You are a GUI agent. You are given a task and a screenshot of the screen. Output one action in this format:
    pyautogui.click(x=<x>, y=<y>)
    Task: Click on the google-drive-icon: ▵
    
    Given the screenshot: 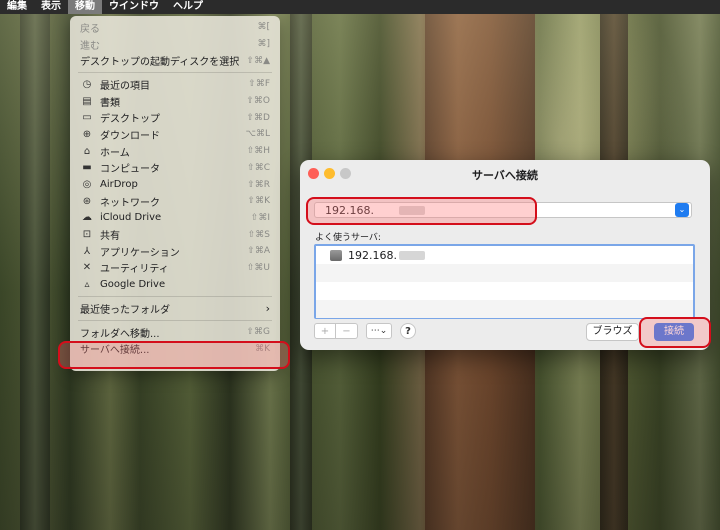 What is the action you would take?
    pyautogui.click(x=87, y=285)
    